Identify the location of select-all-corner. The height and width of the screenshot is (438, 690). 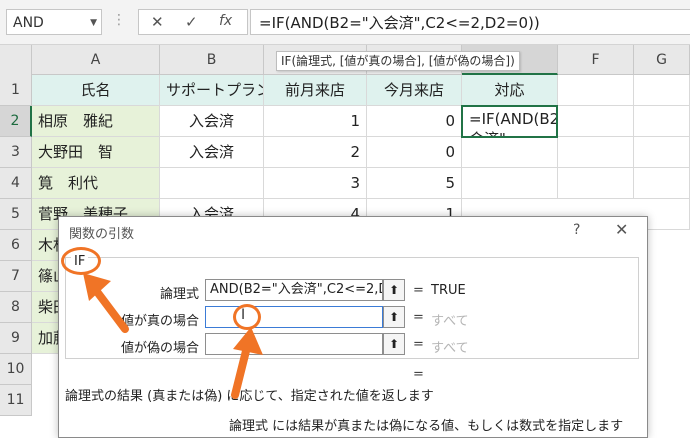
(16, 60).